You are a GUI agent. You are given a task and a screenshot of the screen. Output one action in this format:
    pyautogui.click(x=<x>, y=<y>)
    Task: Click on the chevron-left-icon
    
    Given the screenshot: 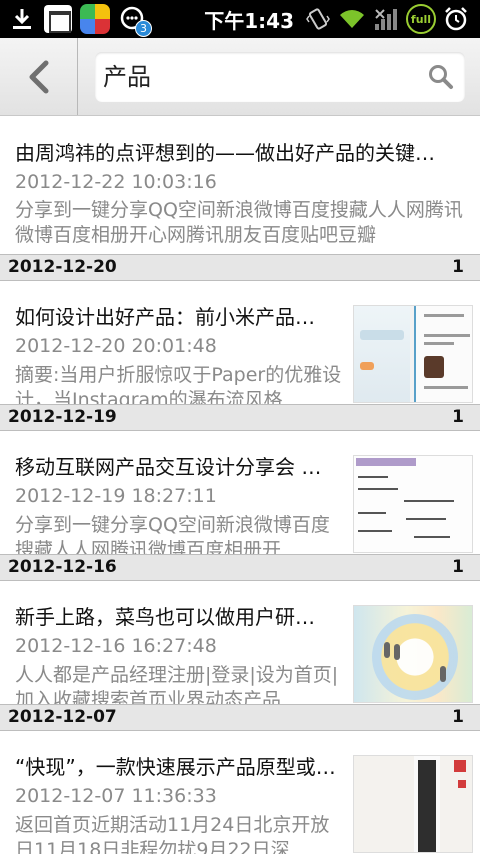 What is the action you would take?
    pyautogui.click(x=38, y=76)
    